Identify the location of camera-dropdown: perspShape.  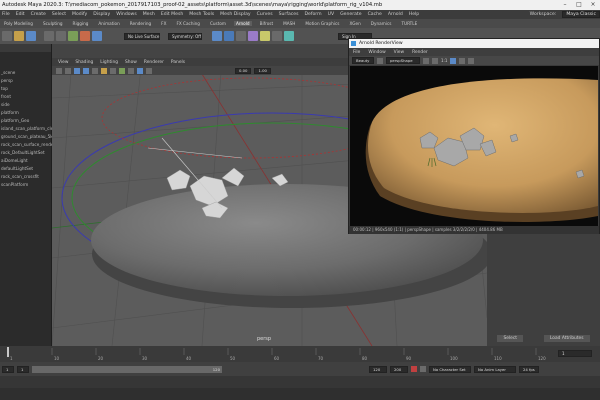
(403, 60).